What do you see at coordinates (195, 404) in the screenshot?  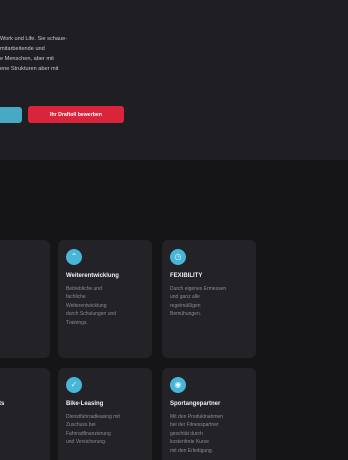 I see `card-title: Sportangepartner` at bounding box center [195, 404].